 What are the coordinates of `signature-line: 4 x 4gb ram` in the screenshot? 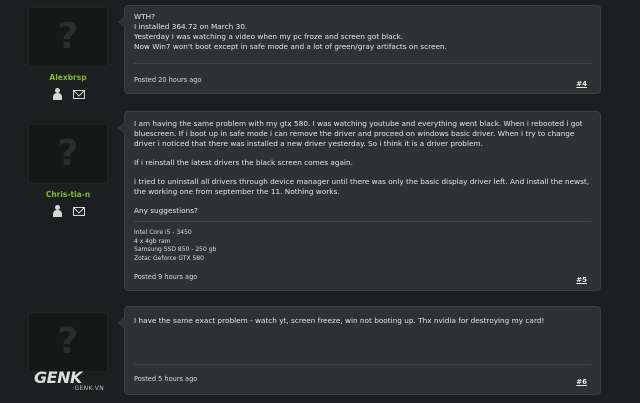 It's located at (152, 241).